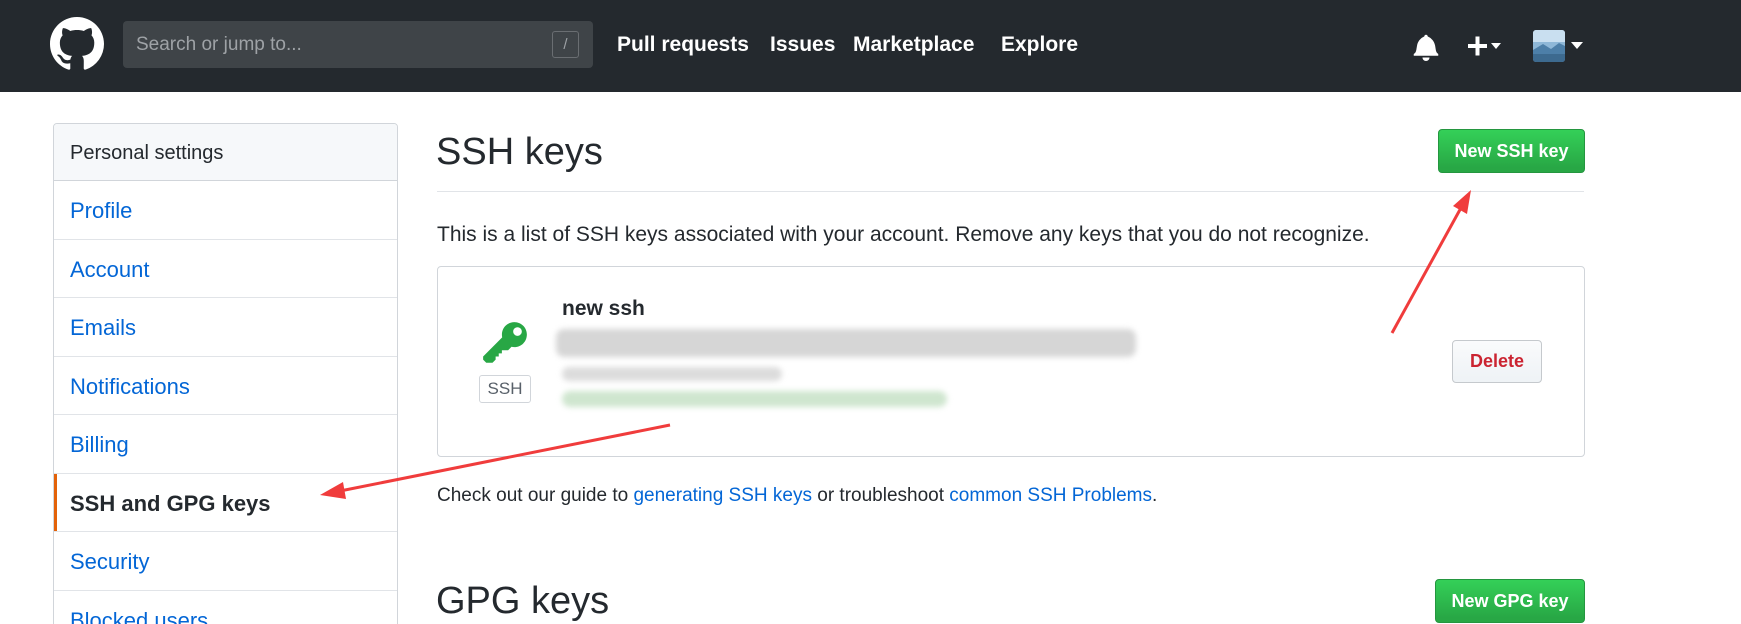 This screenshot has height=624, width=1741. I want to click on search-input: Search or jump to... /, so click(358, 44).